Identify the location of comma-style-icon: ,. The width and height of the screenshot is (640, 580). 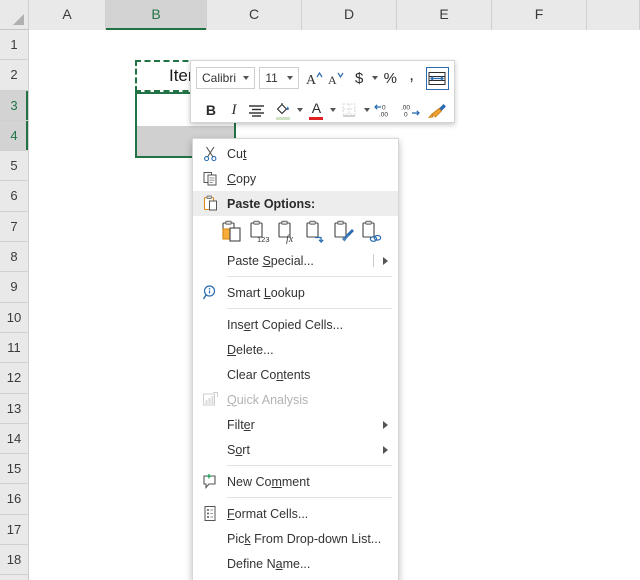
(411, 78).